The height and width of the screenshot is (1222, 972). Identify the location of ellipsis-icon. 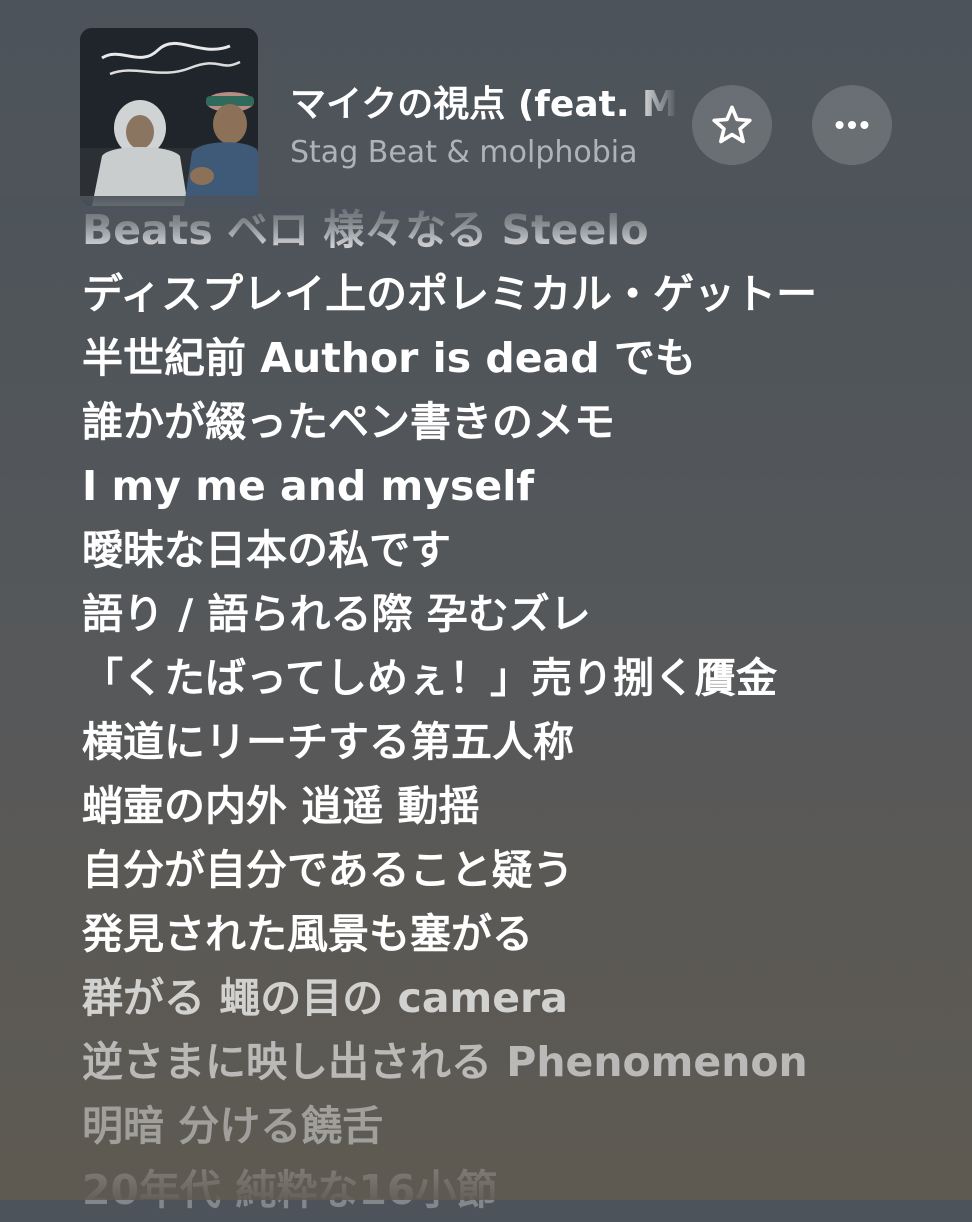
(852, 125).